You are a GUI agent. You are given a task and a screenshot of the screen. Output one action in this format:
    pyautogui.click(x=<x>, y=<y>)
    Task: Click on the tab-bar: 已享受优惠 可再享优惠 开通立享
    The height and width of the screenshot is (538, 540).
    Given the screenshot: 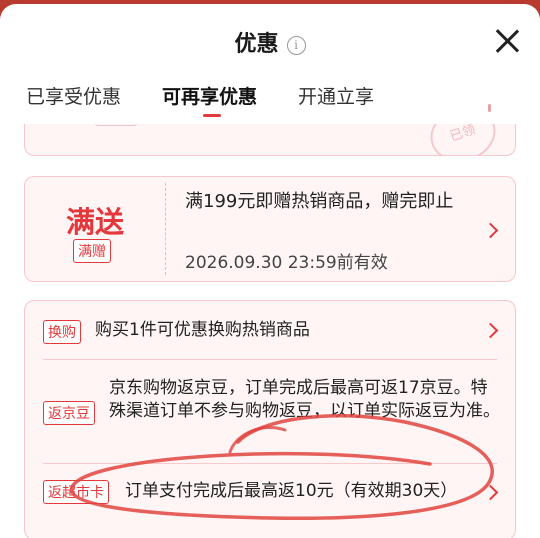 What is the action you would take?
    pyautogui.click(x=270, y=102)
    